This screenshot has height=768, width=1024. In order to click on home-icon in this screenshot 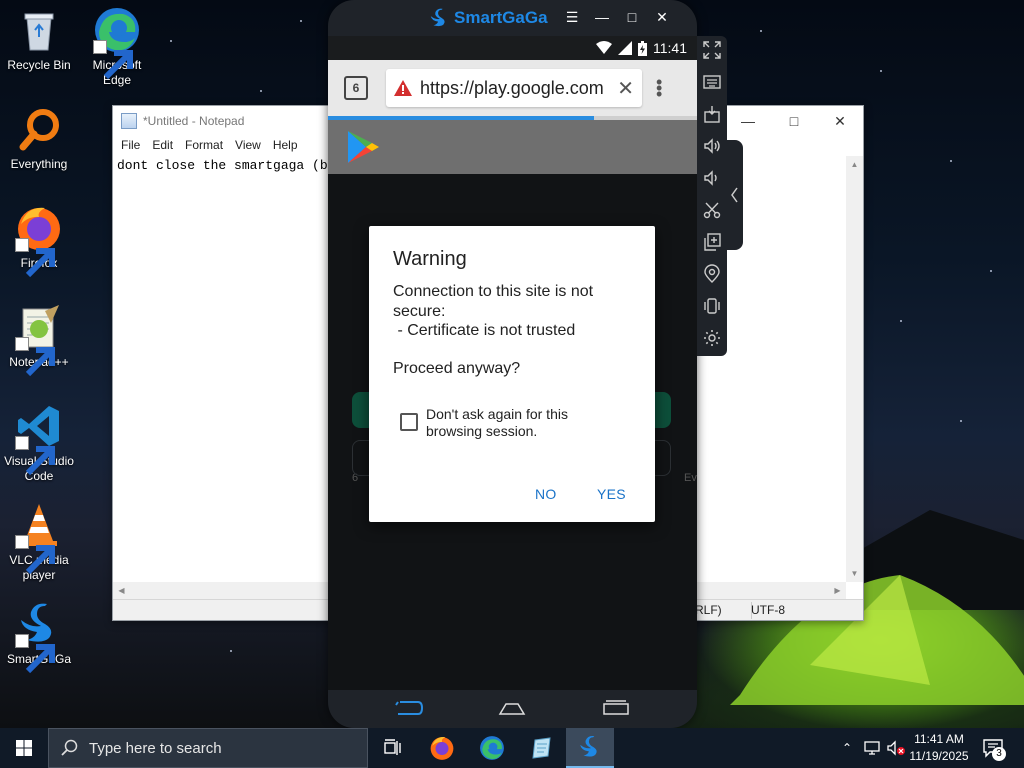, I will do `click(512, 708)`.